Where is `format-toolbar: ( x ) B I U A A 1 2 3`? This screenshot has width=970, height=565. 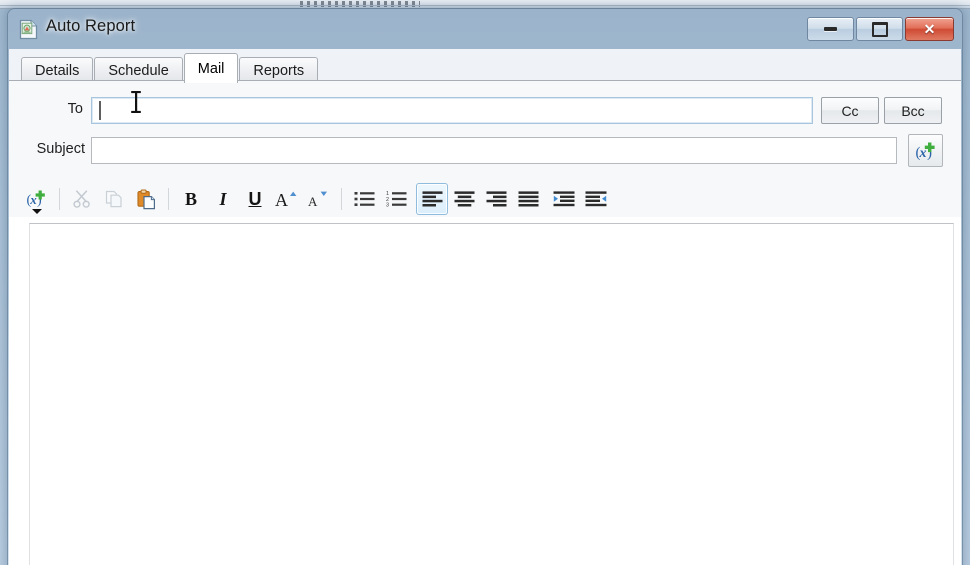
format-toolbar: ( x ) B I U A A 1 2 3 is located at coordinates (485, 199).